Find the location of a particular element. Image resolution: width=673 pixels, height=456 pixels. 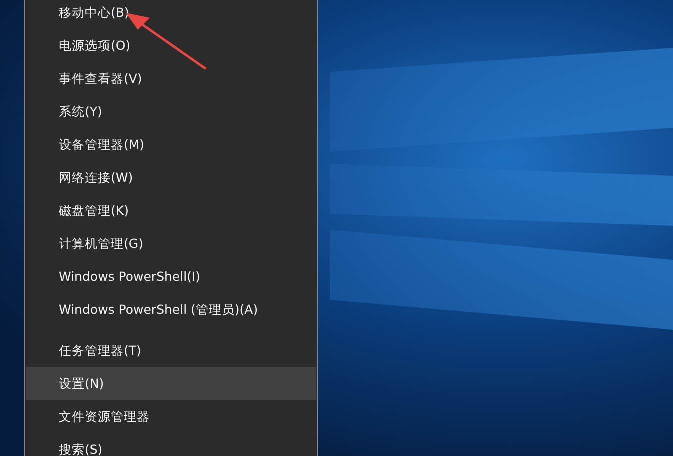

menu-item: 设置(N) is located at coordinates (171, 383).